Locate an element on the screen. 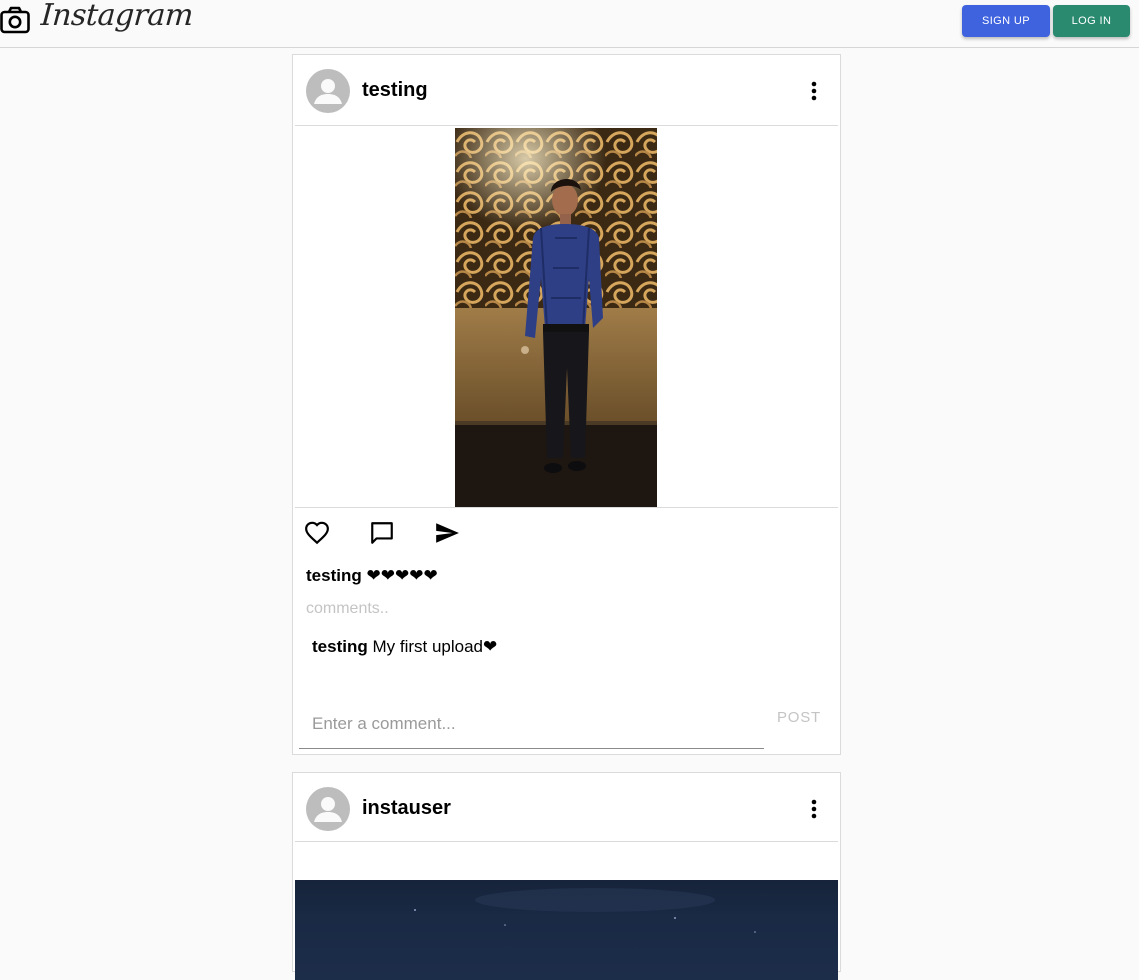 This screenshot has height=980, width=1139. app-header: Instagram SIGN UP LOG IN is located at coordinates (569, 24).